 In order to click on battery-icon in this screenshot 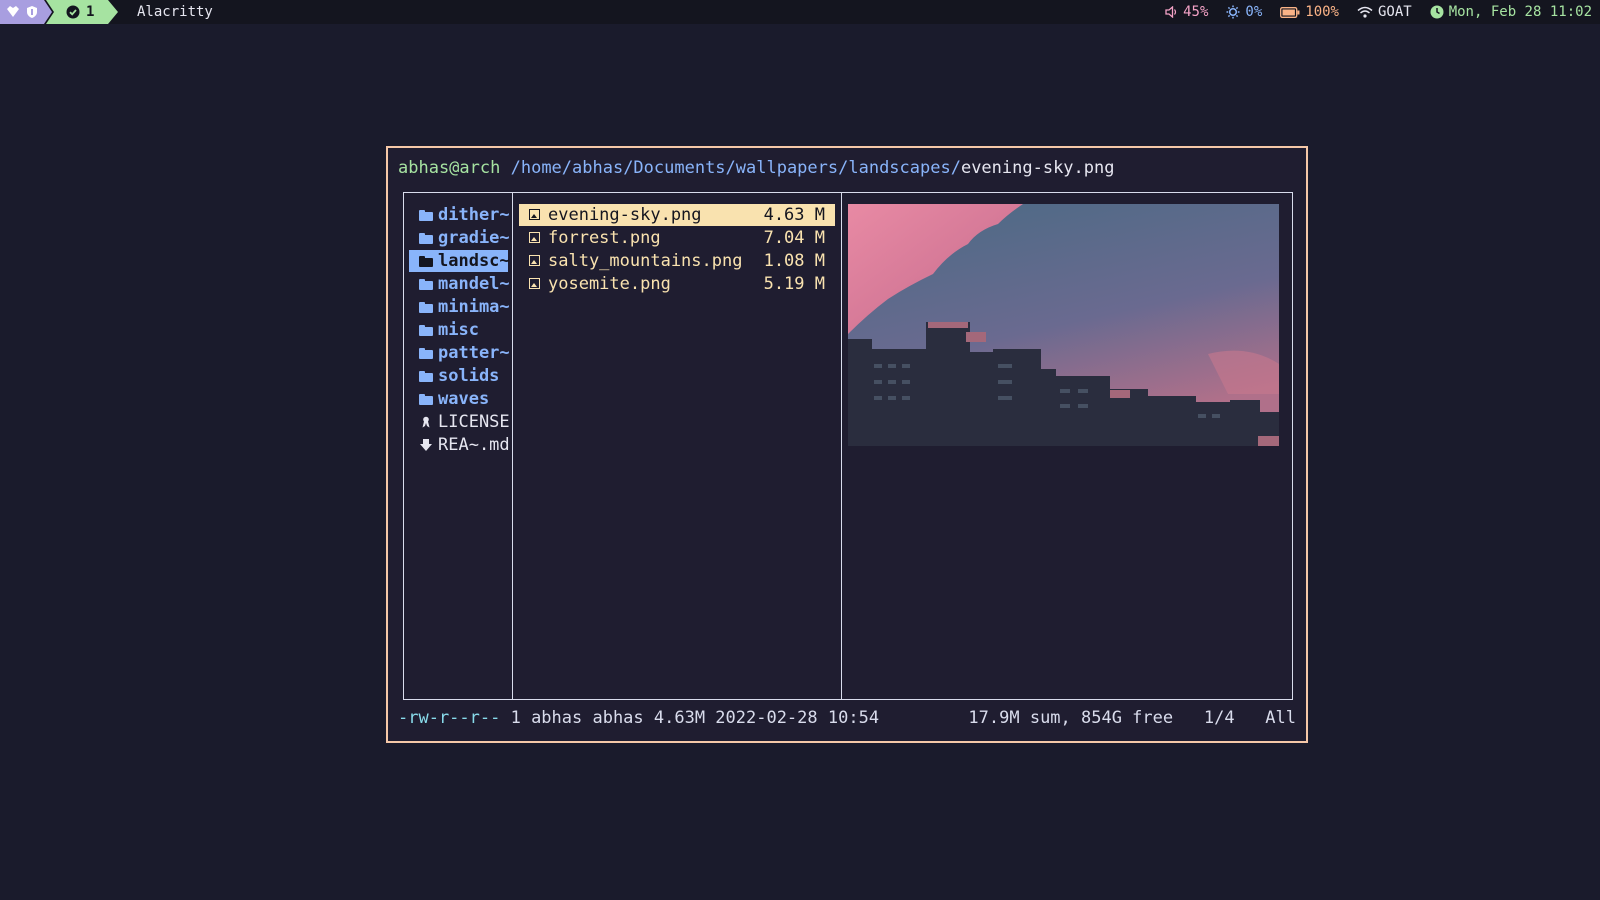, I will do `click(1290, 12)`.